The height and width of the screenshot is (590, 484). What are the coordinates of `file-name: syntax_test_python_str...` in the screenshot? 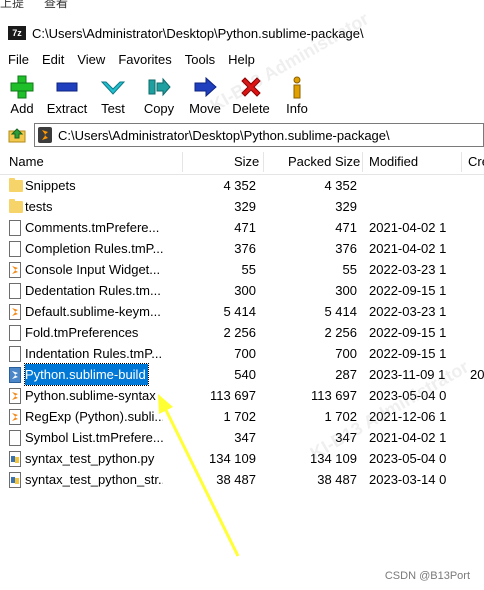 It's located at (94, 479).